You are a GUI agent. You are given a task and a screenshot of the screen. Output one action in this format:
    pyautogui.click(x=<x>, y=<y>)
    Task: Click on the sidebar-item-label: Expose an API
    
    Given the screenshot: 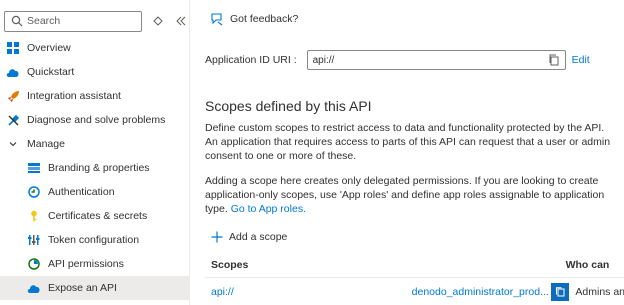 What is the action you would take?
    pyautogui.click(x=82, y=288)
    